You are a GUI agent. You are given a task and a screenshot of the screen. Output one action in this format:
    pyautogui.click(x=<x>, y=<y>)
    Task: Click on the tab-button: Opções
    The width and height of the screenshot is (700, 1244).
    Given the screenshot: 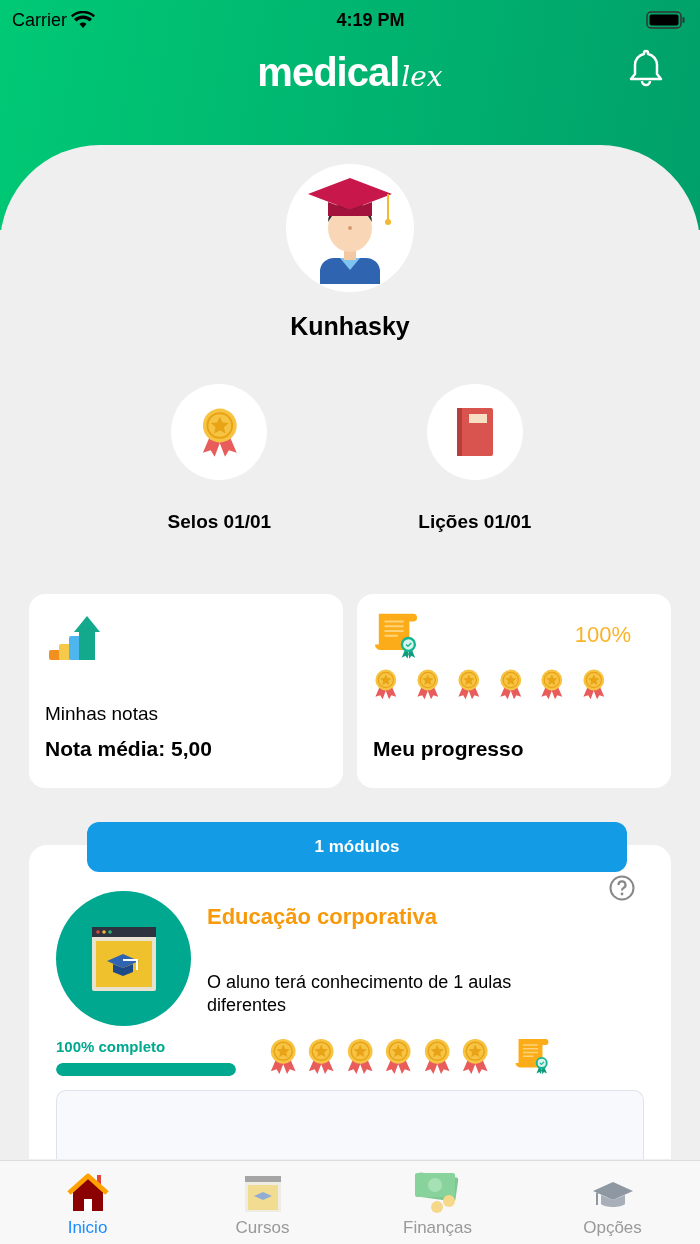 What is the action you would take?
    pyautogui.click(x=612, y=1202)
    